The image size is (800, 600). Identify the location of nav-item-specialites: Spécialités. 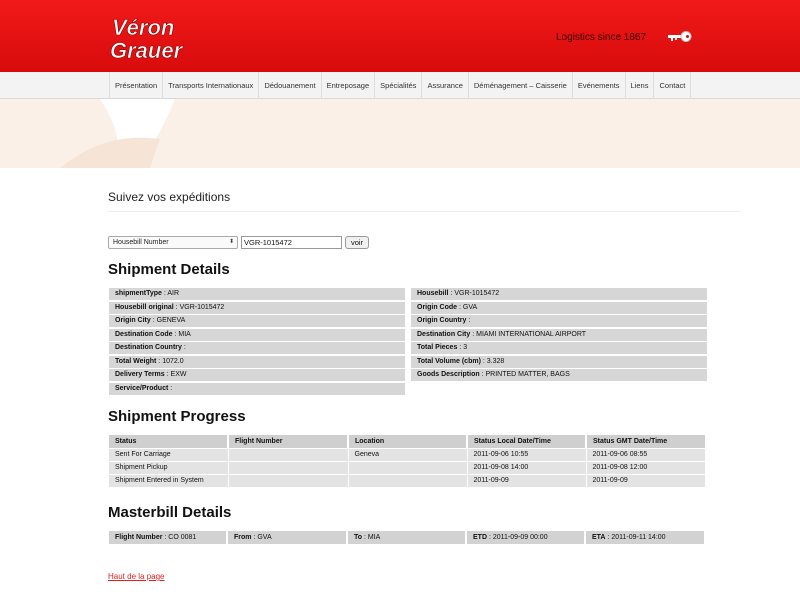
(399, 85).